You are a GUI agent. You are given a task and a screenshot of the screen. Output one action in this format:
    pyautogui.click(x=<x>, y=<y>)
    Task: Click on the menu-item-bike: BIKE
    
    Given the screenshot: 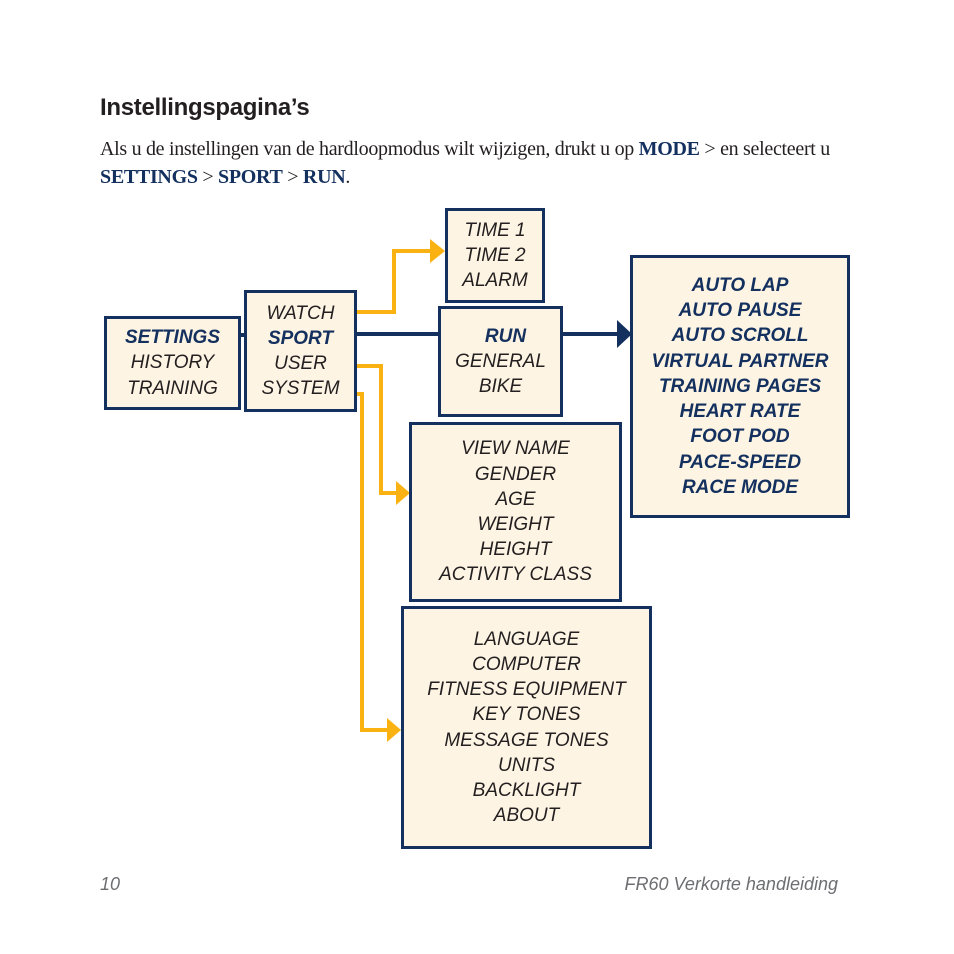 What is the action you would take?
    pyautogui.click(x=500, y=387)
    